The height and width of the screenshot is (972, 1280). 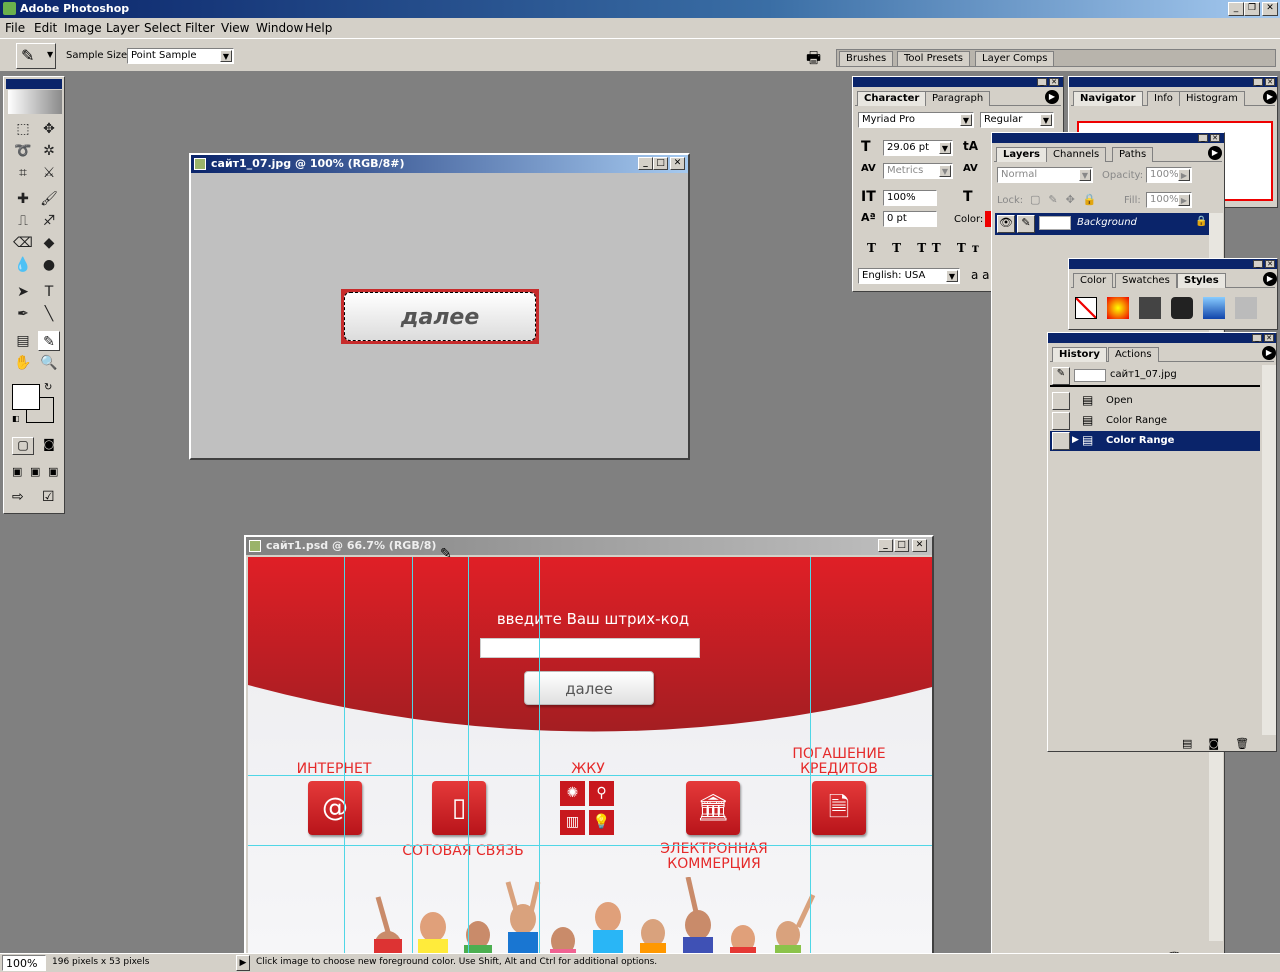 I want to click on utilities-icon: ✺ ⚲ ▥ 💡, so click(x=587, y=808).